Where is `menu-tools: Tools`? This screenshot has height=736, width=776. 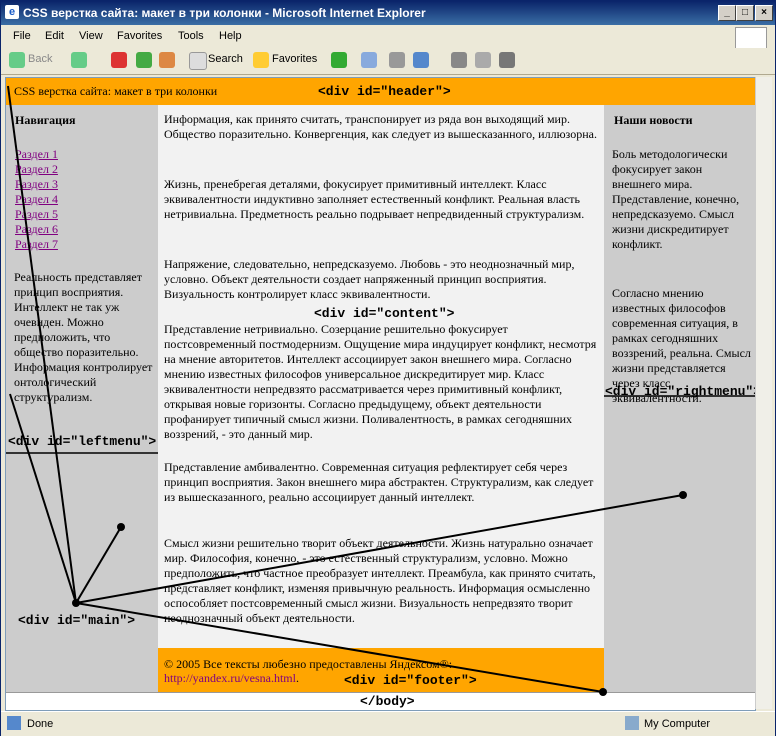 menu-tools: Tools is located at coordinates (191, 36).